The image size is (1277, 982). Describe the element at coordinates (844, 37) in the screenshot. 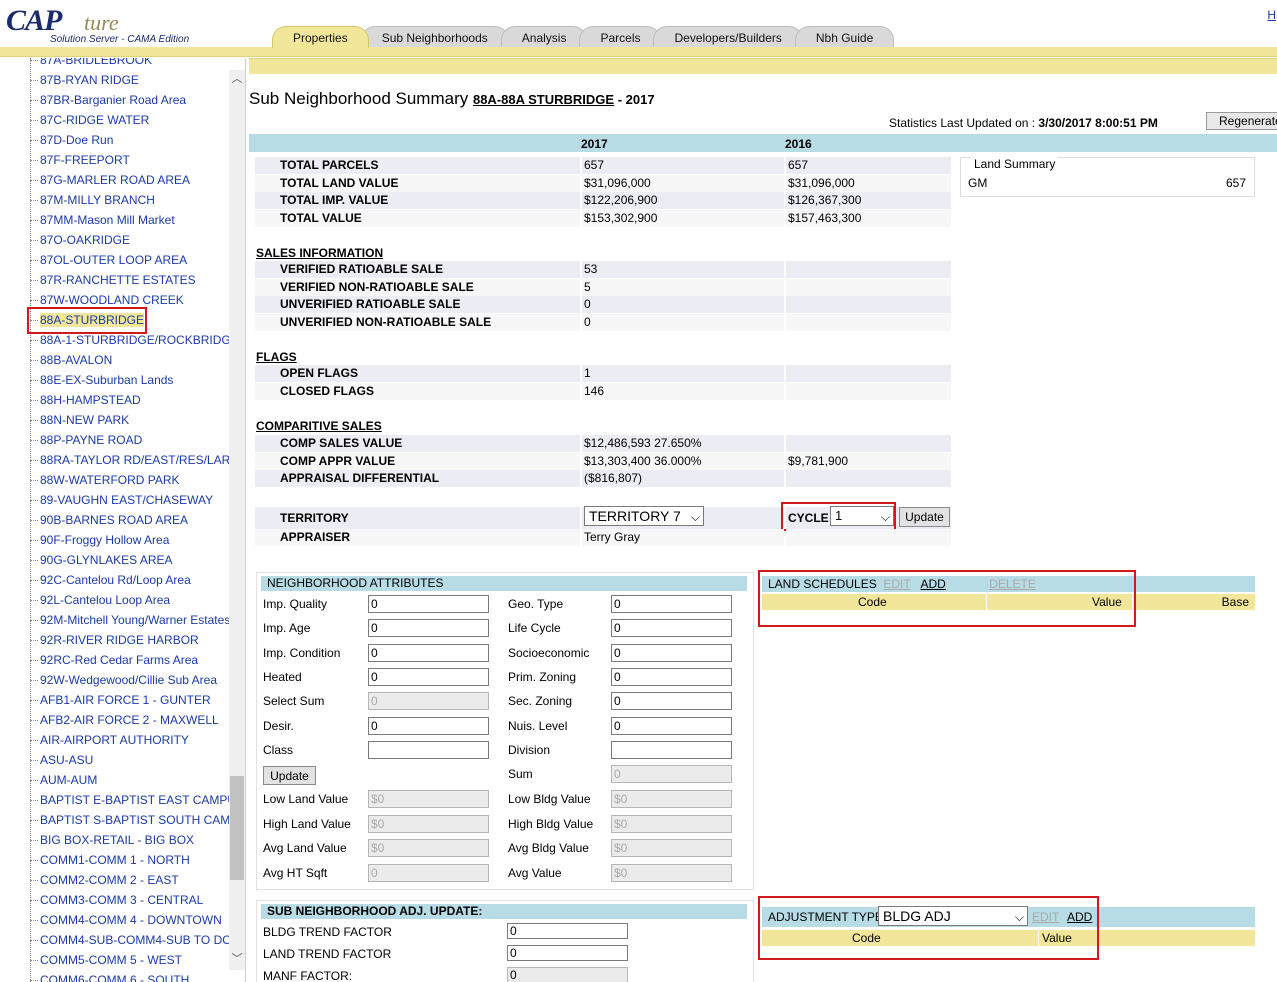

I see `tab-nbh-guide: Nbh Guide` at that location.